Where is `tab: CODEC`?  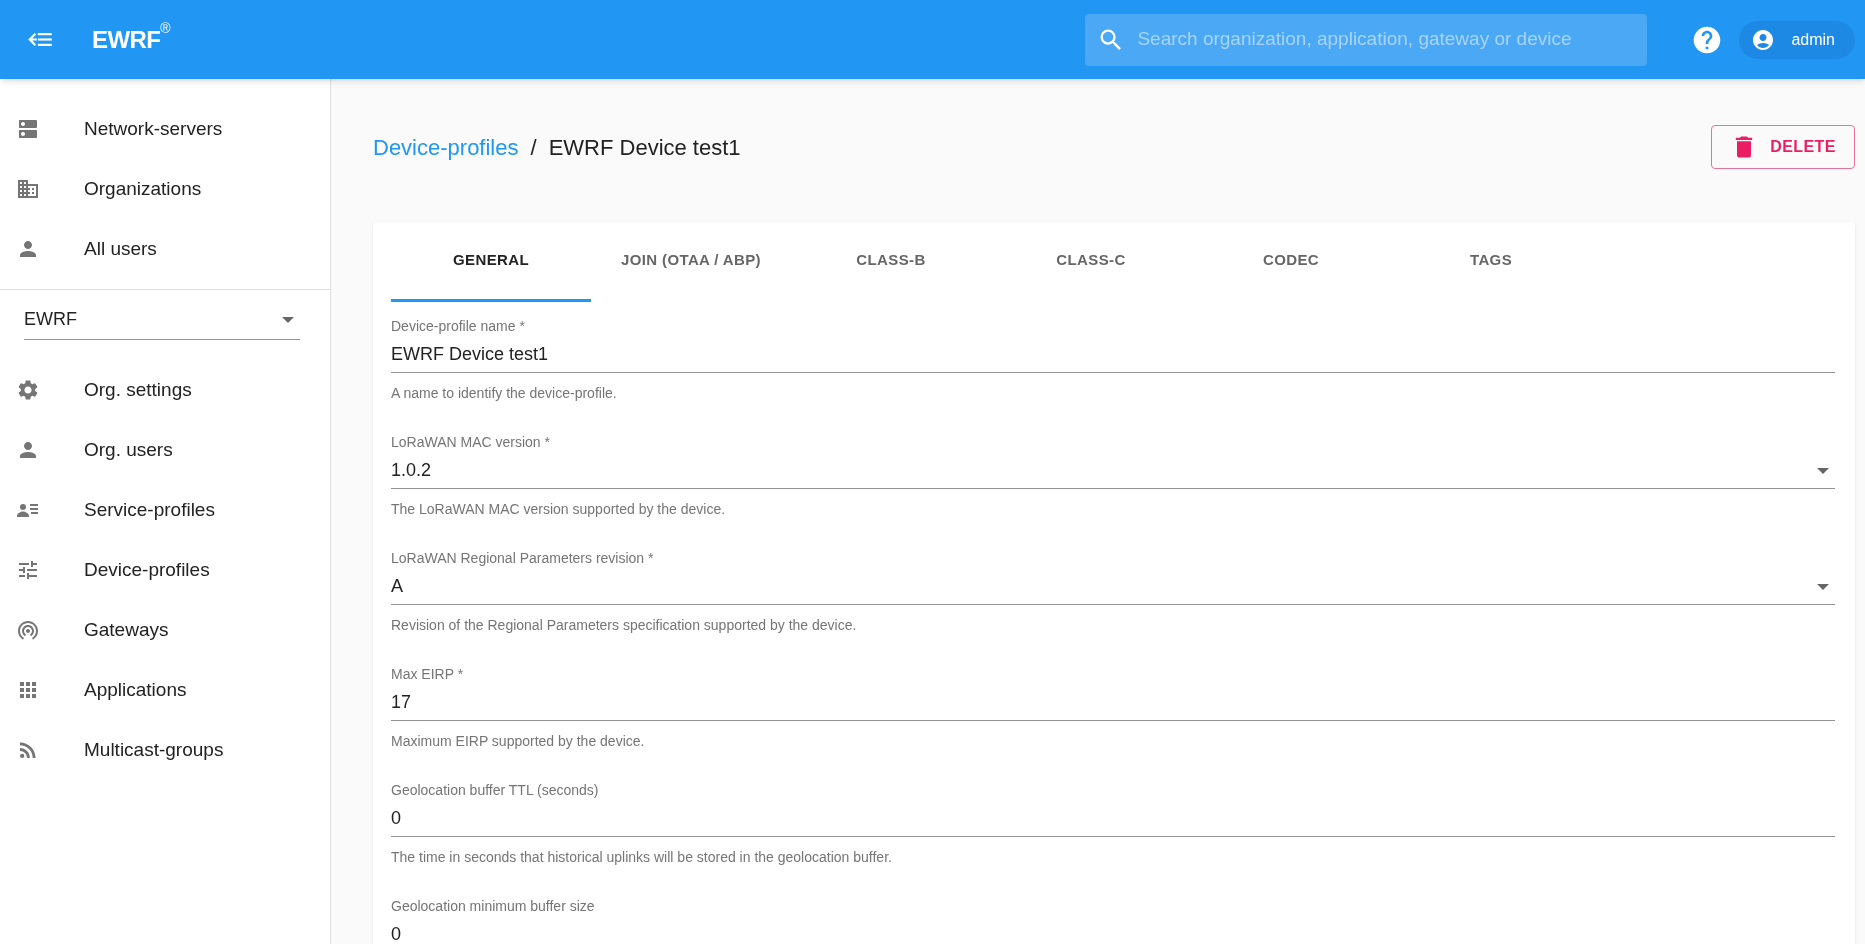
tab: CODEC is located at coordinates (1291, 262).